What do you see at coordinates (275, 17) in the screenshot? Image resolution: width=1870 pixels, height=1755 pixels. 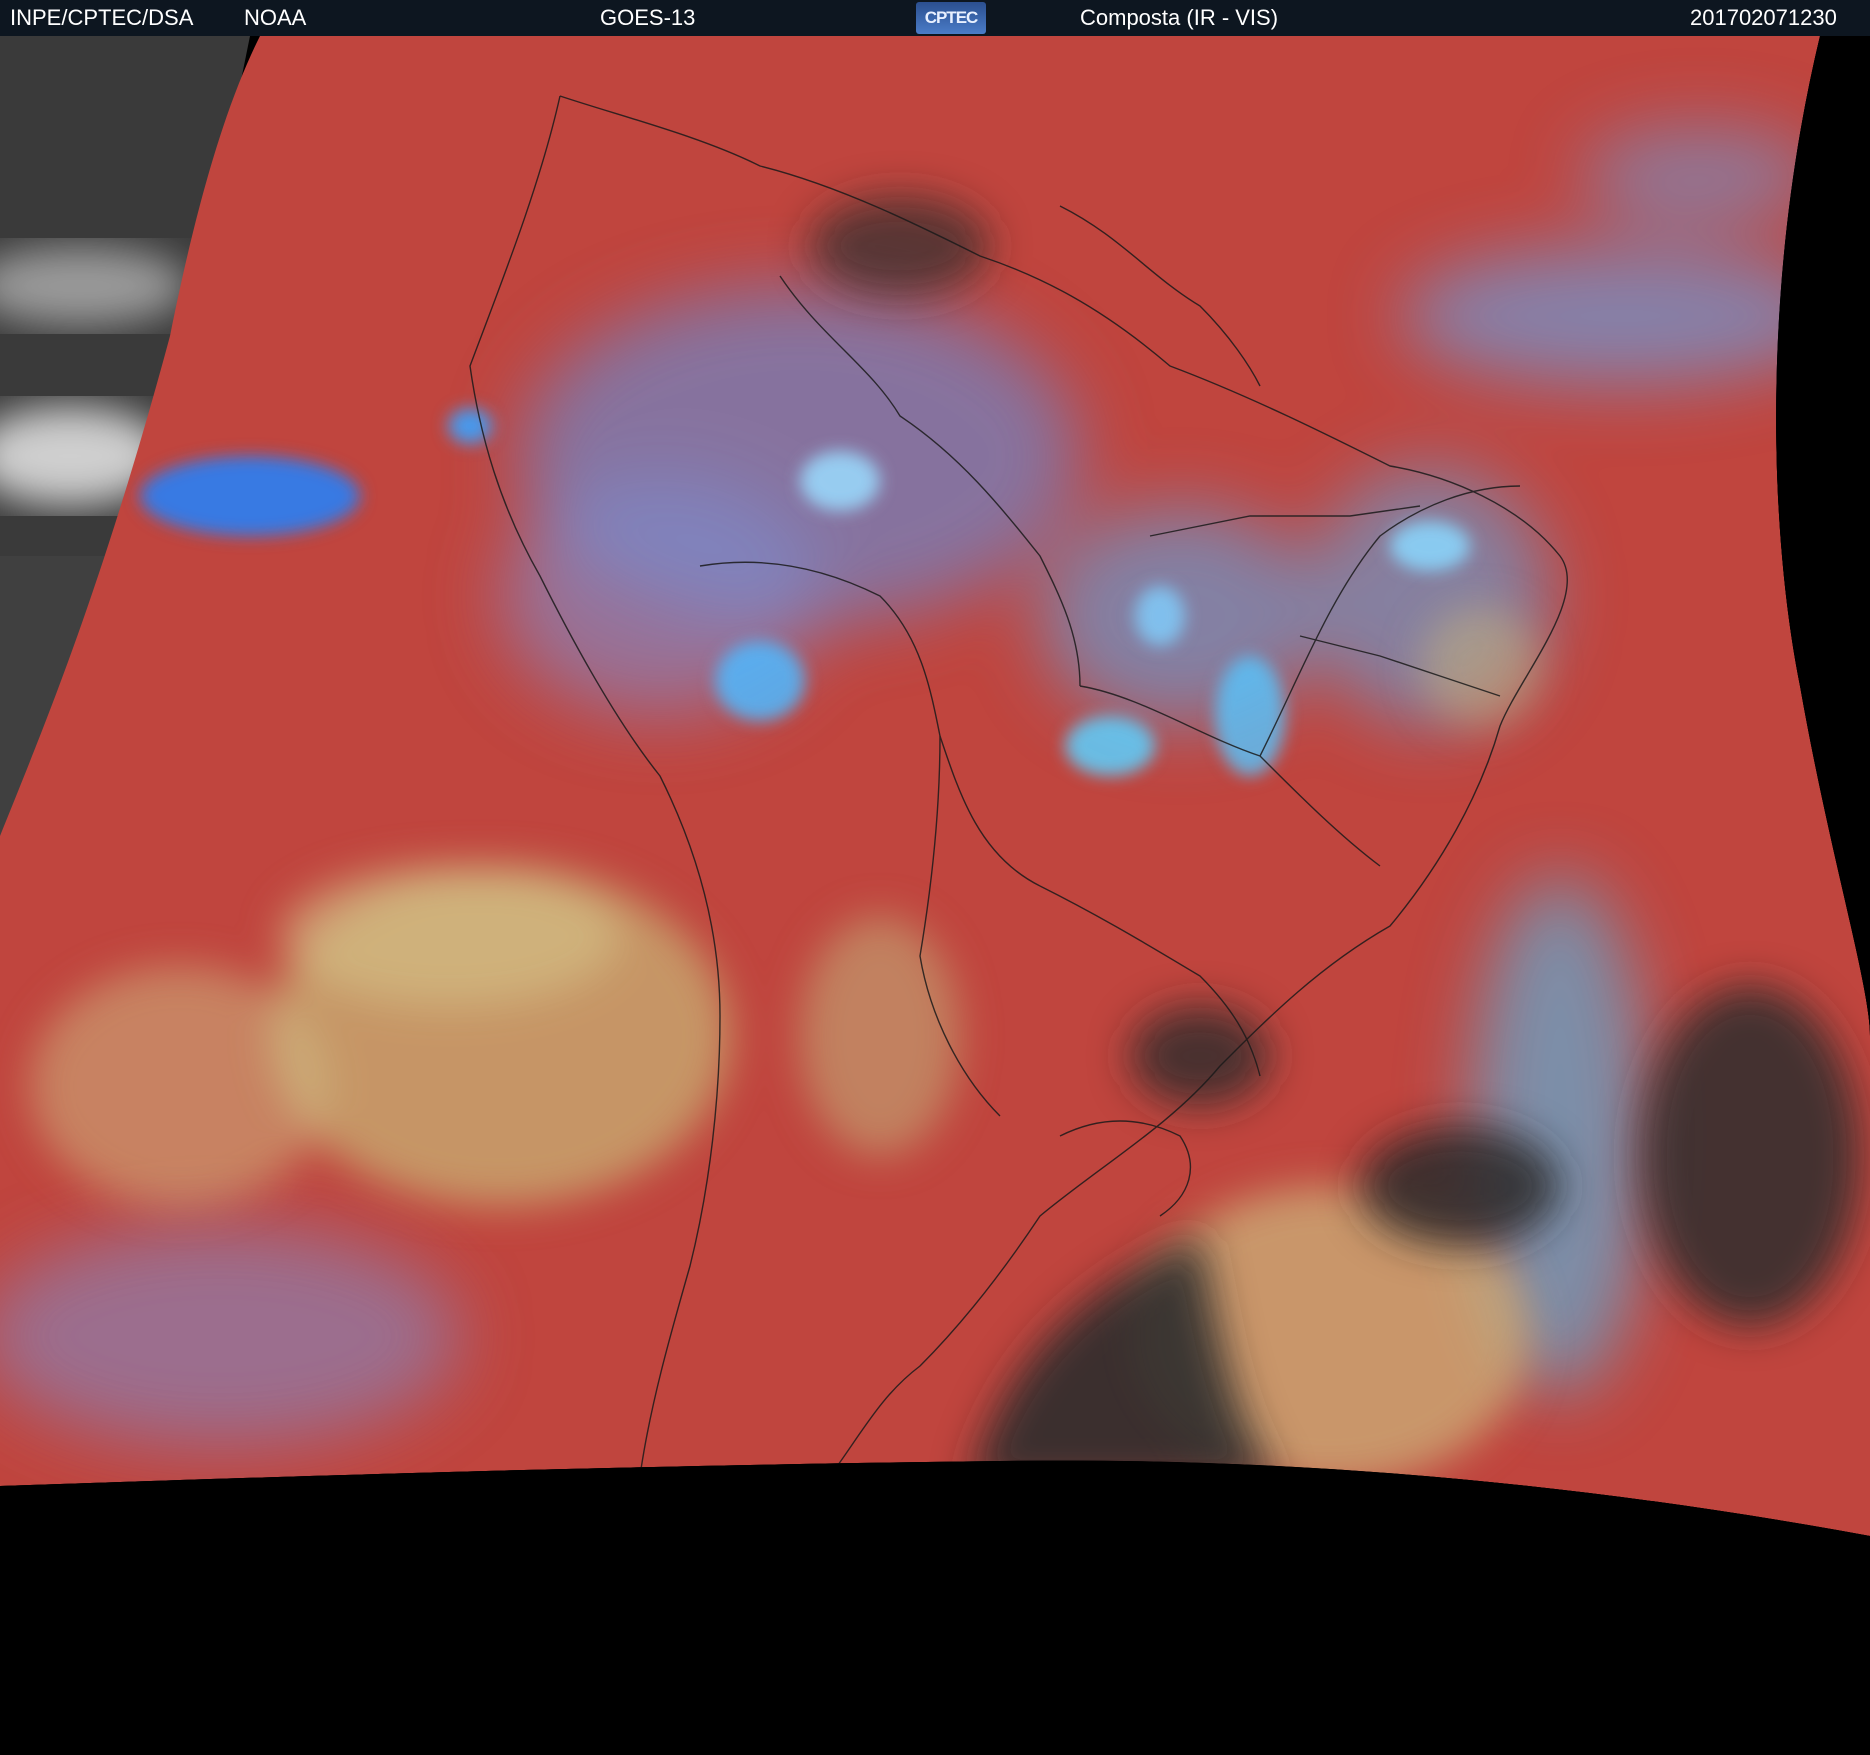 I see `source-label: NOAA` at bounding box center [275, 17].